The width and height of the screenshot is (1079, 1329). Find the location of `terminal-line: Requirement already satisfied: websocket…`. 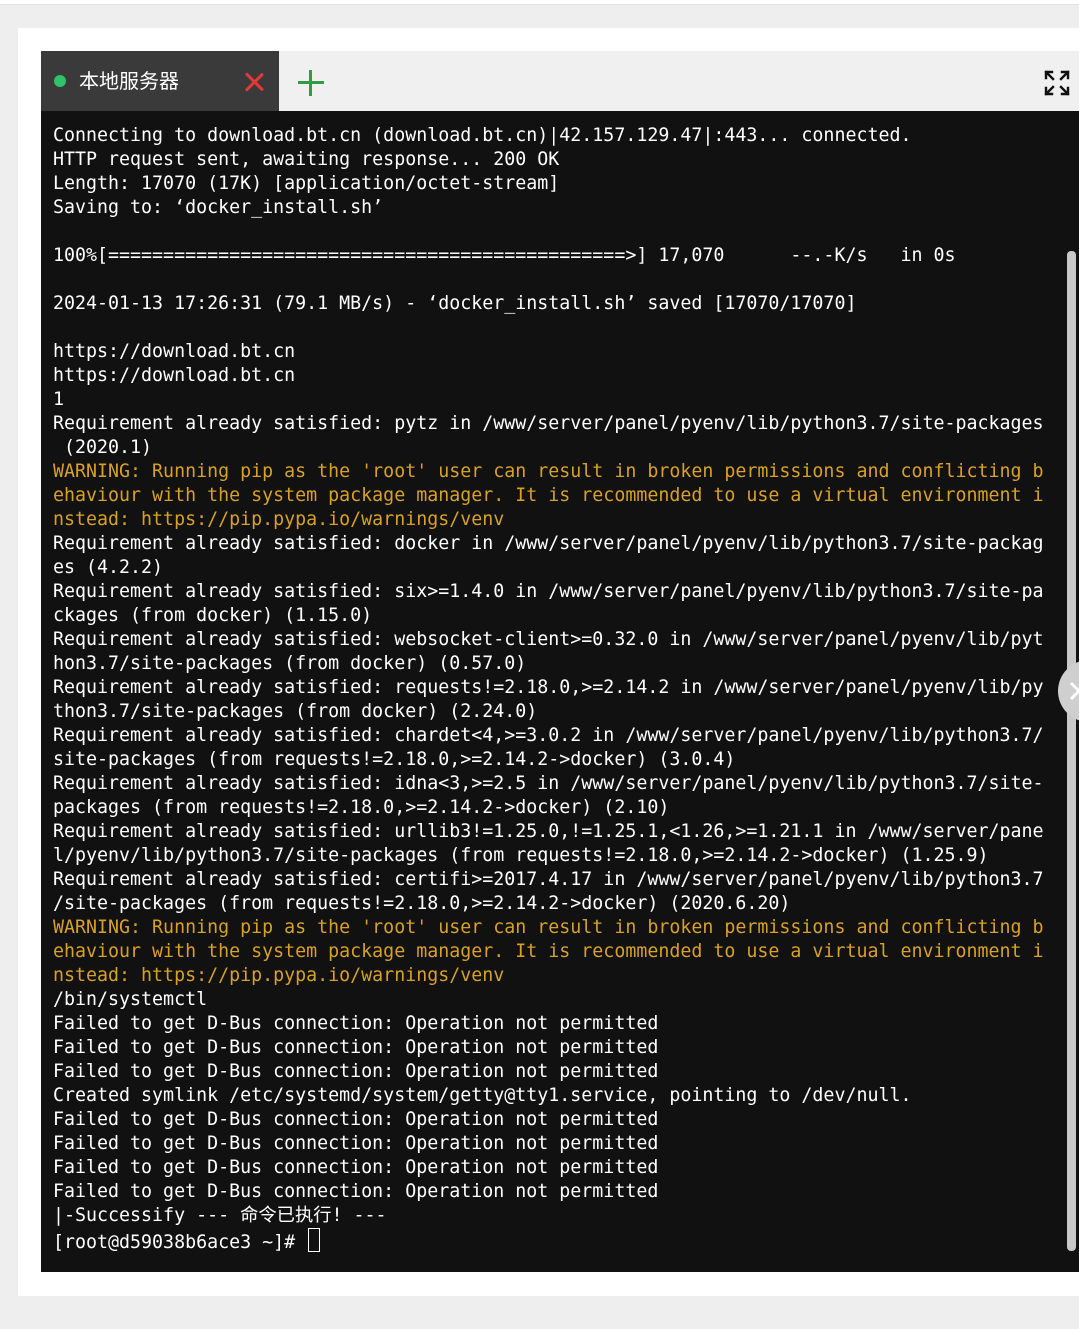

terminal-line: Requirement already satisfied: websocket… is located at coordinates (548, 639).